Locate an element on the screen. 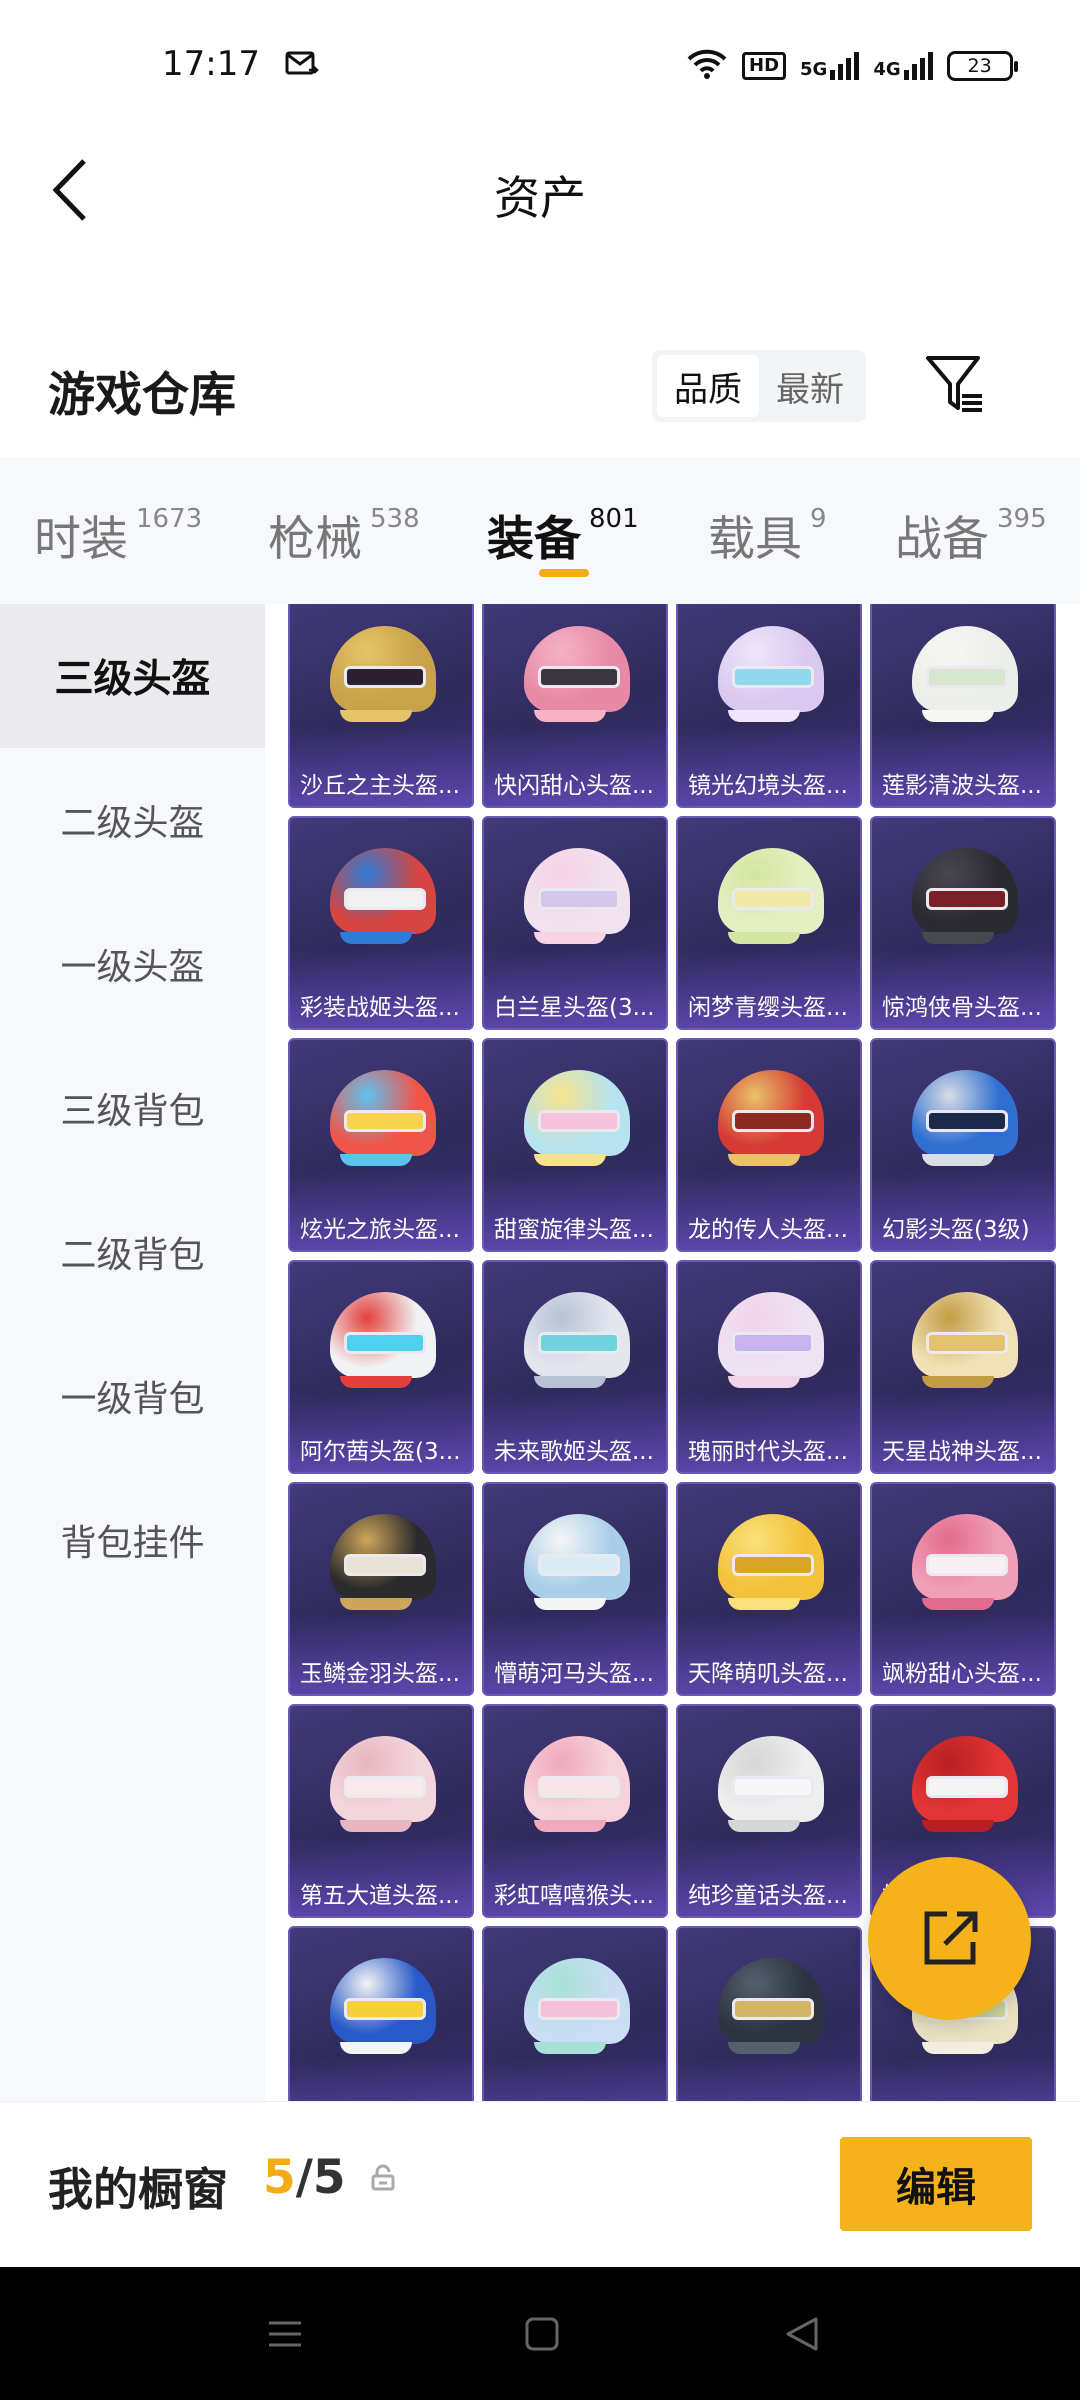 Image resolution: width=1080 pixels, height=2400 pixels. filter-button is located at coordinates (955, 385).